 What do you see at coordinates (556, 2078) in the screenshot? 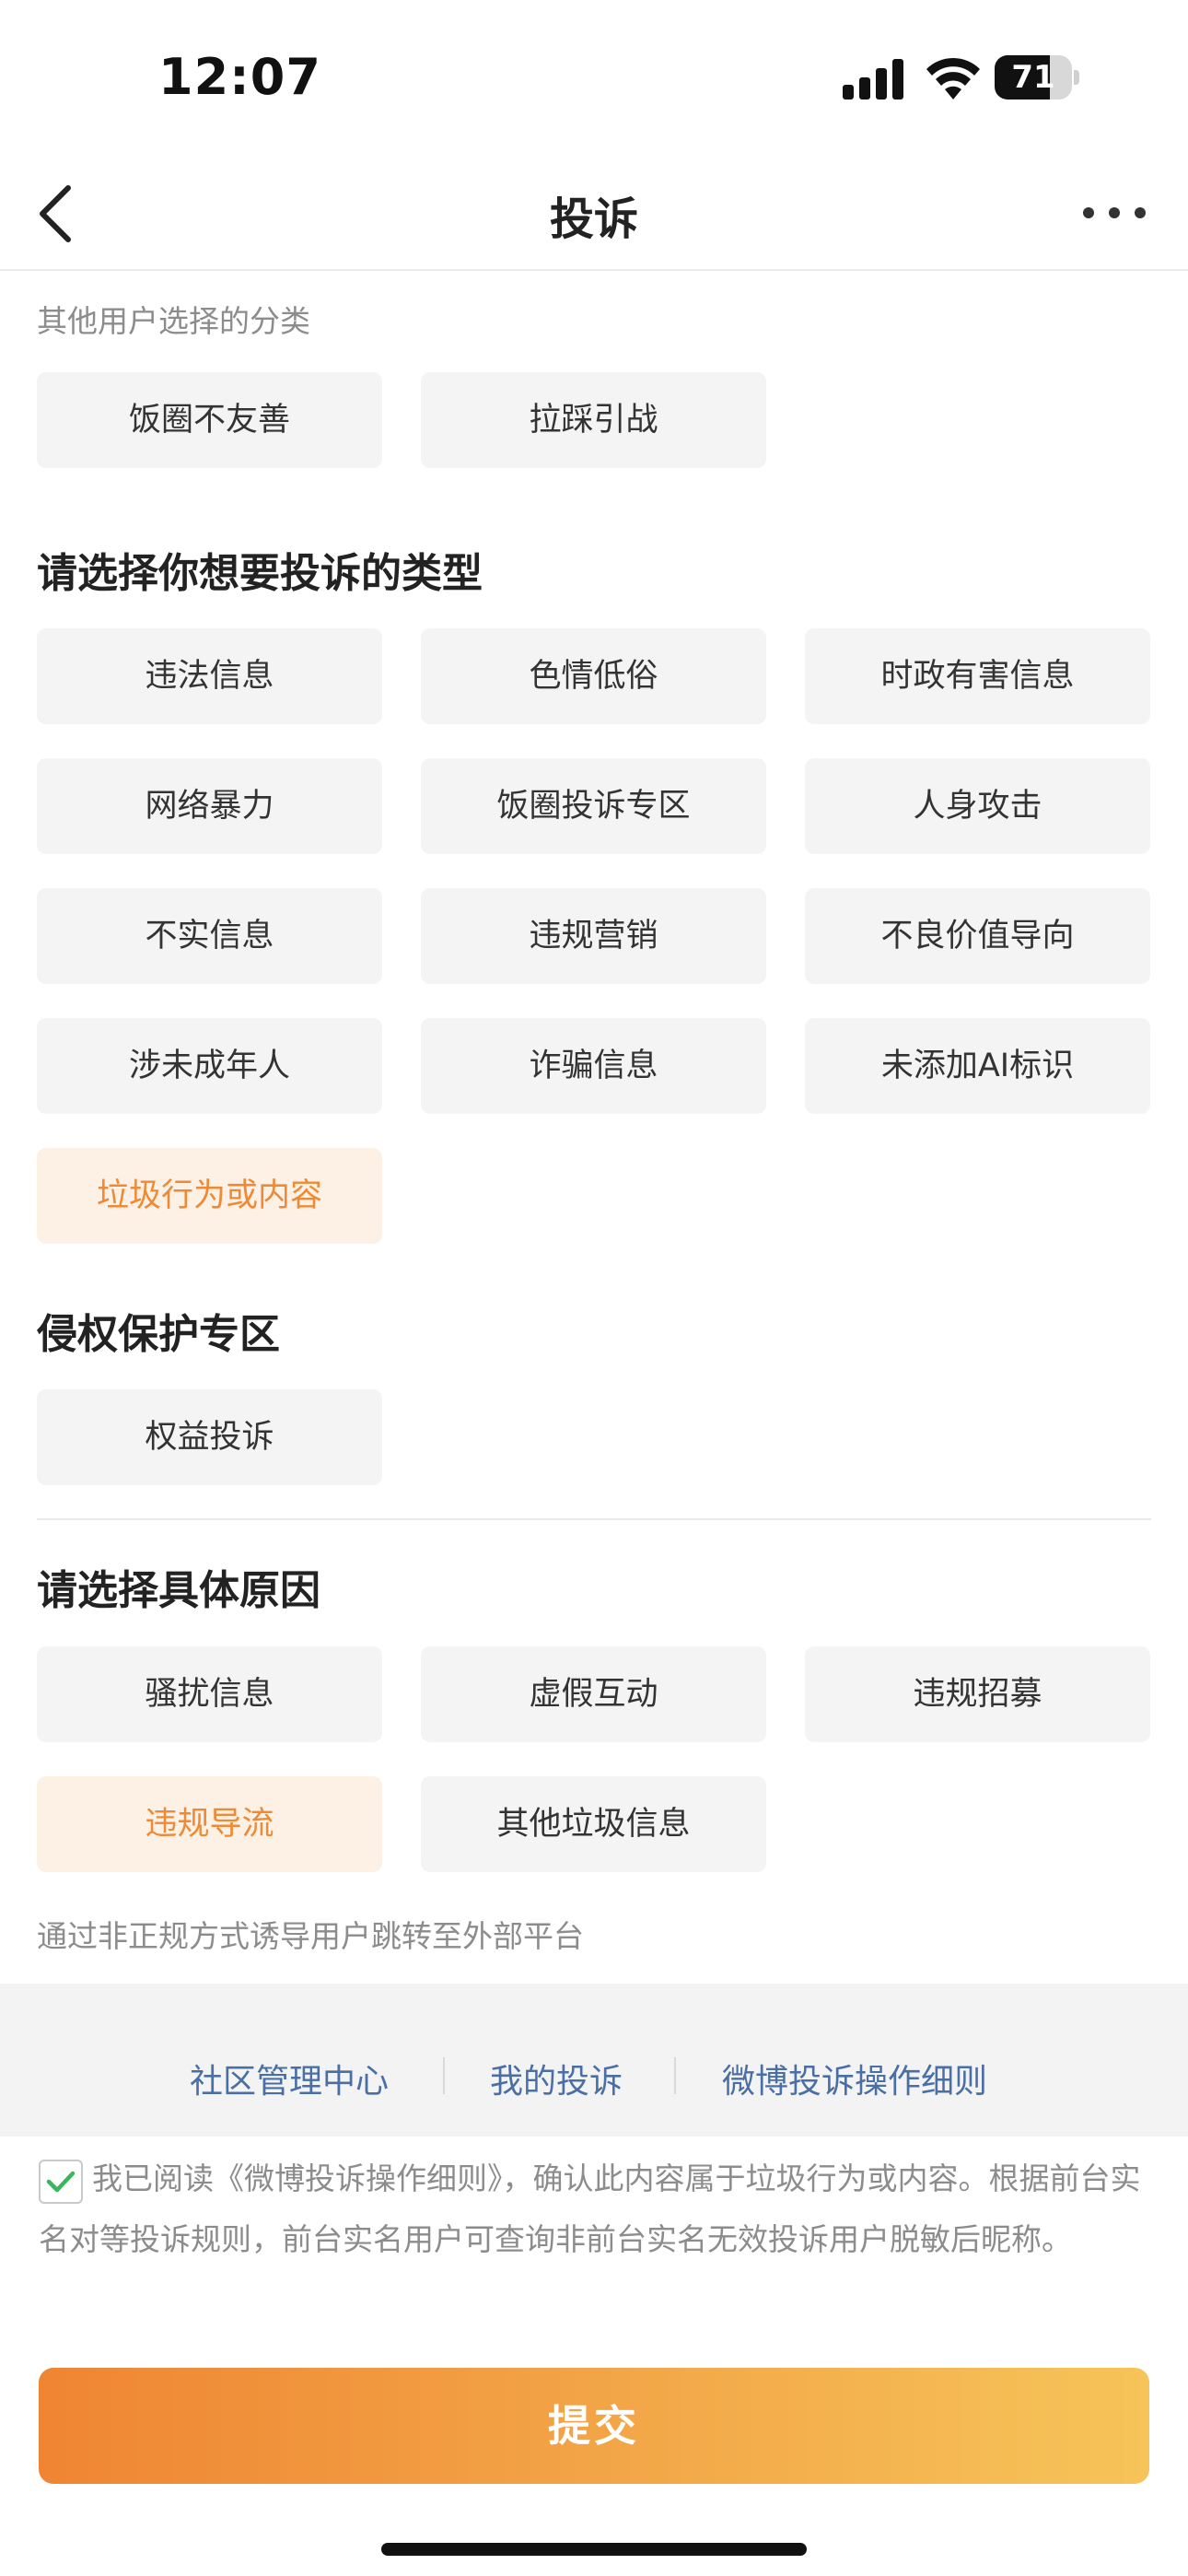
I see `link-my-complaints: 我的投诉` at bounding box center [556, 2078].